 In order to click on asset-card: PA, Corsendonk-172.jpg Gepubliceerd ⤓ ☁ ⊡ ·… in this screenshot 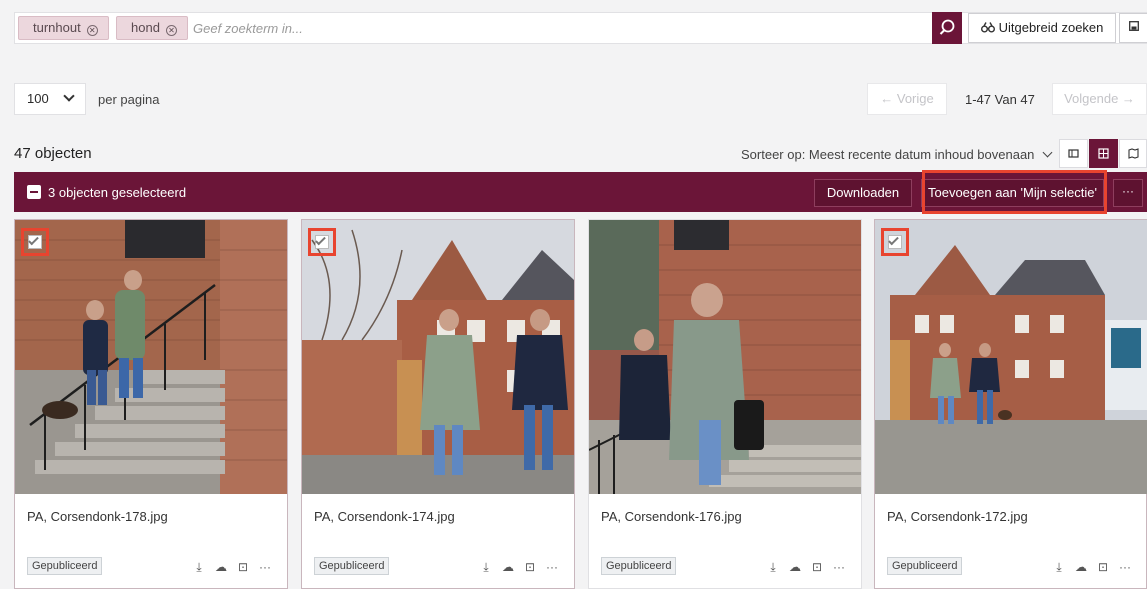, I will do `click(1010, 404)`.